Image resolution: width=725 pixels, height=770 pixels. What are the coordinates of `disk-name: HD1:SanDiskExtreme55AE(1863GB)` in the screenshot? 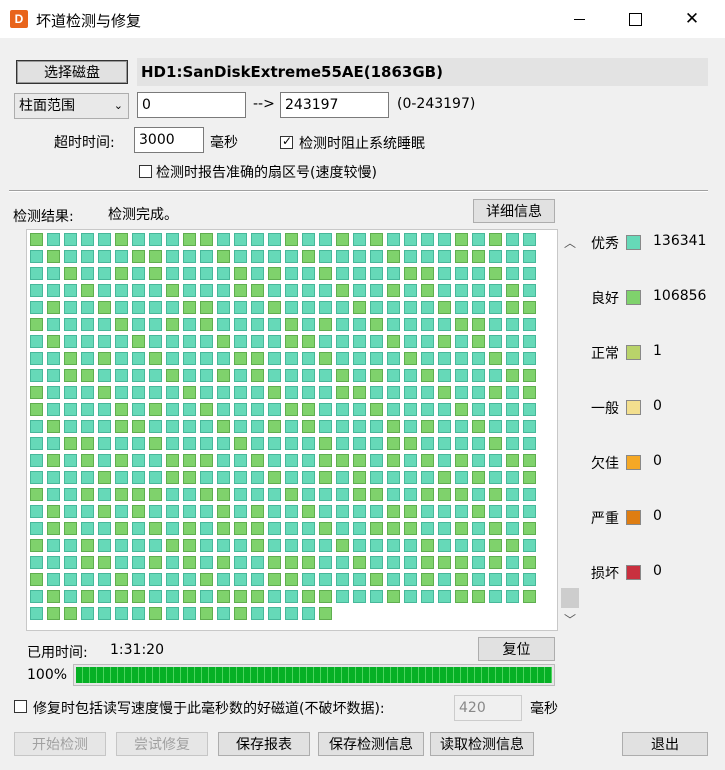 It's located at (422, 72).